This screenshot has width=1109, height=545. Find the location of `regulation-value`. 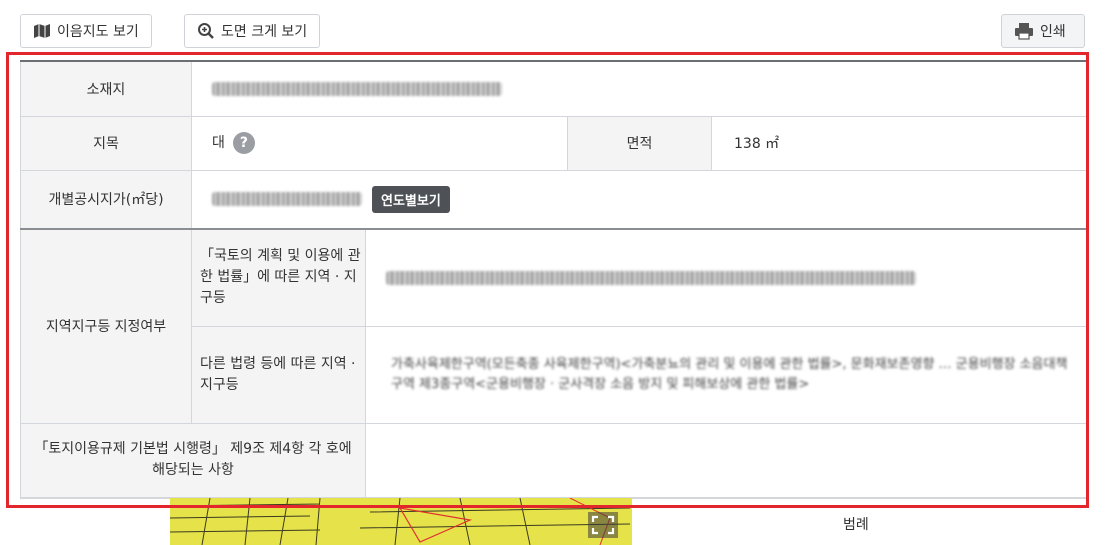

regulation-value is located at coordinates (726, 460).